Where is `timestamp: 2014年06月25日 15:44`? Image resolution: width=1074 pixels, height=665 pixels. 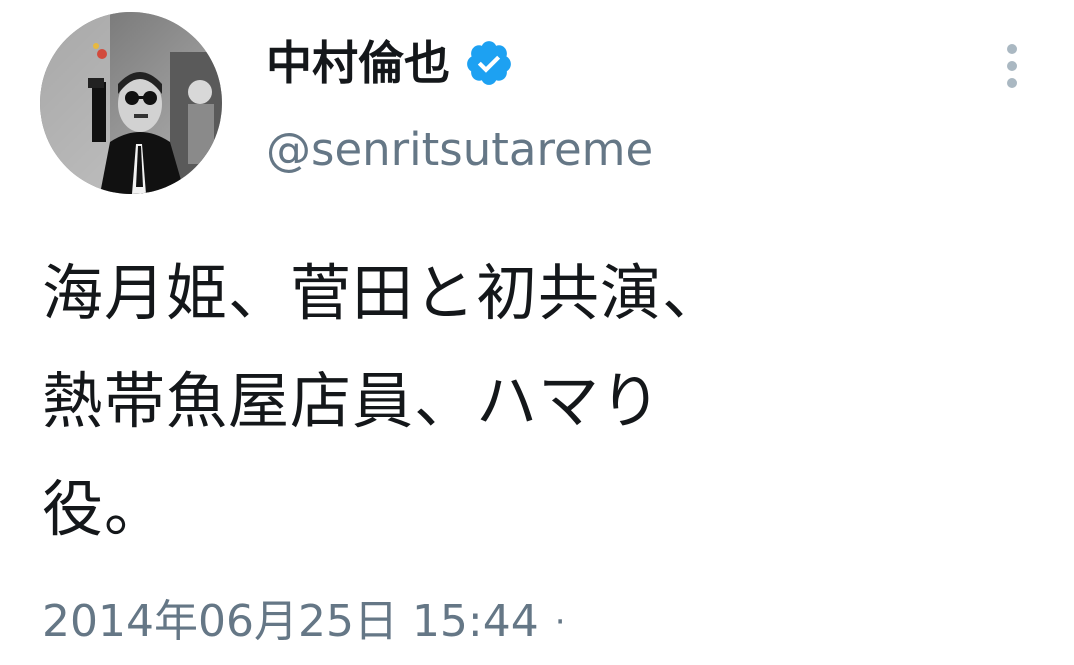
timestamp: 2014年06月25日 15:44 is located at coordinates (290, 622).